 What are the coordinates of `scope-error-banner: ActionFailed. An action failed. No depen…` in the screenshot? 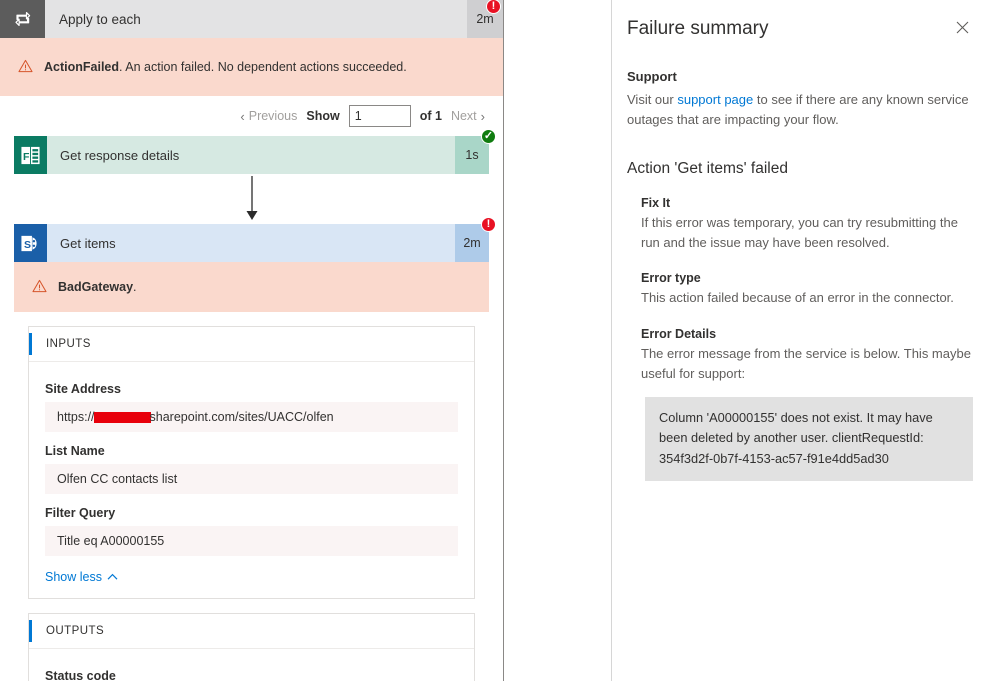 It's located at (251, 67).